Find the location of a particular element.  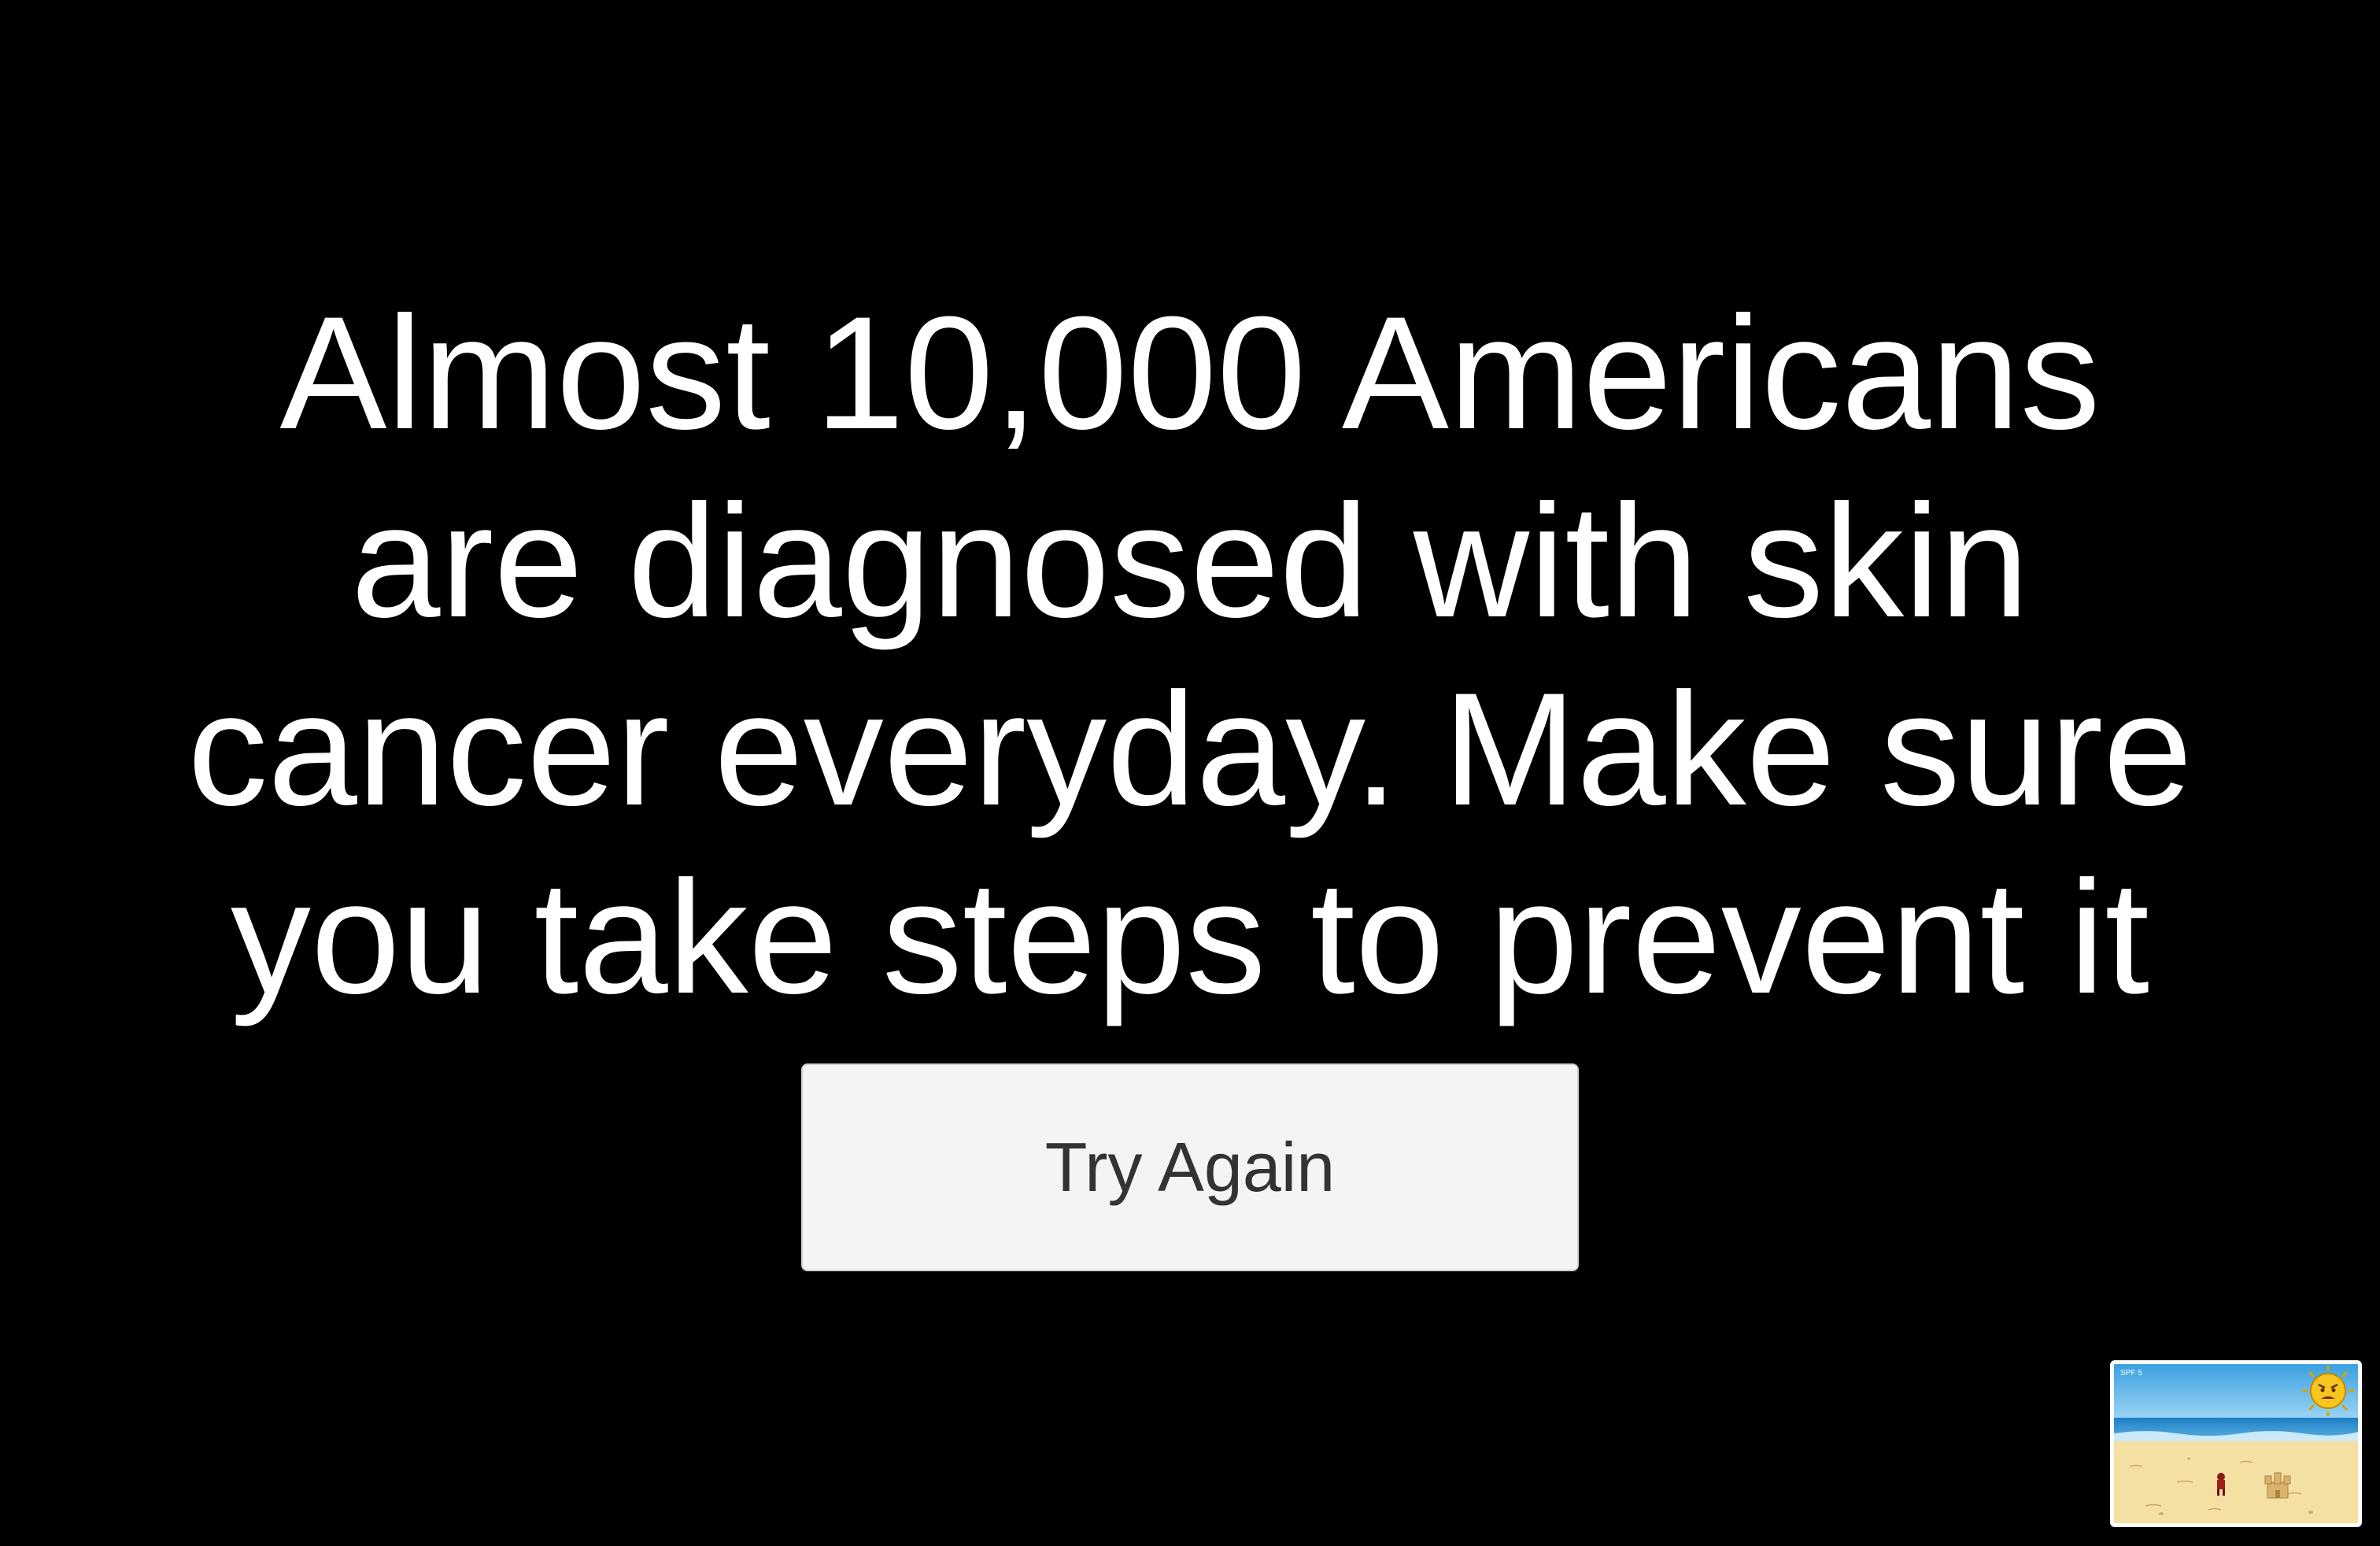

message-line: are diagnosed with skin is located at coordinates (1190, 561).